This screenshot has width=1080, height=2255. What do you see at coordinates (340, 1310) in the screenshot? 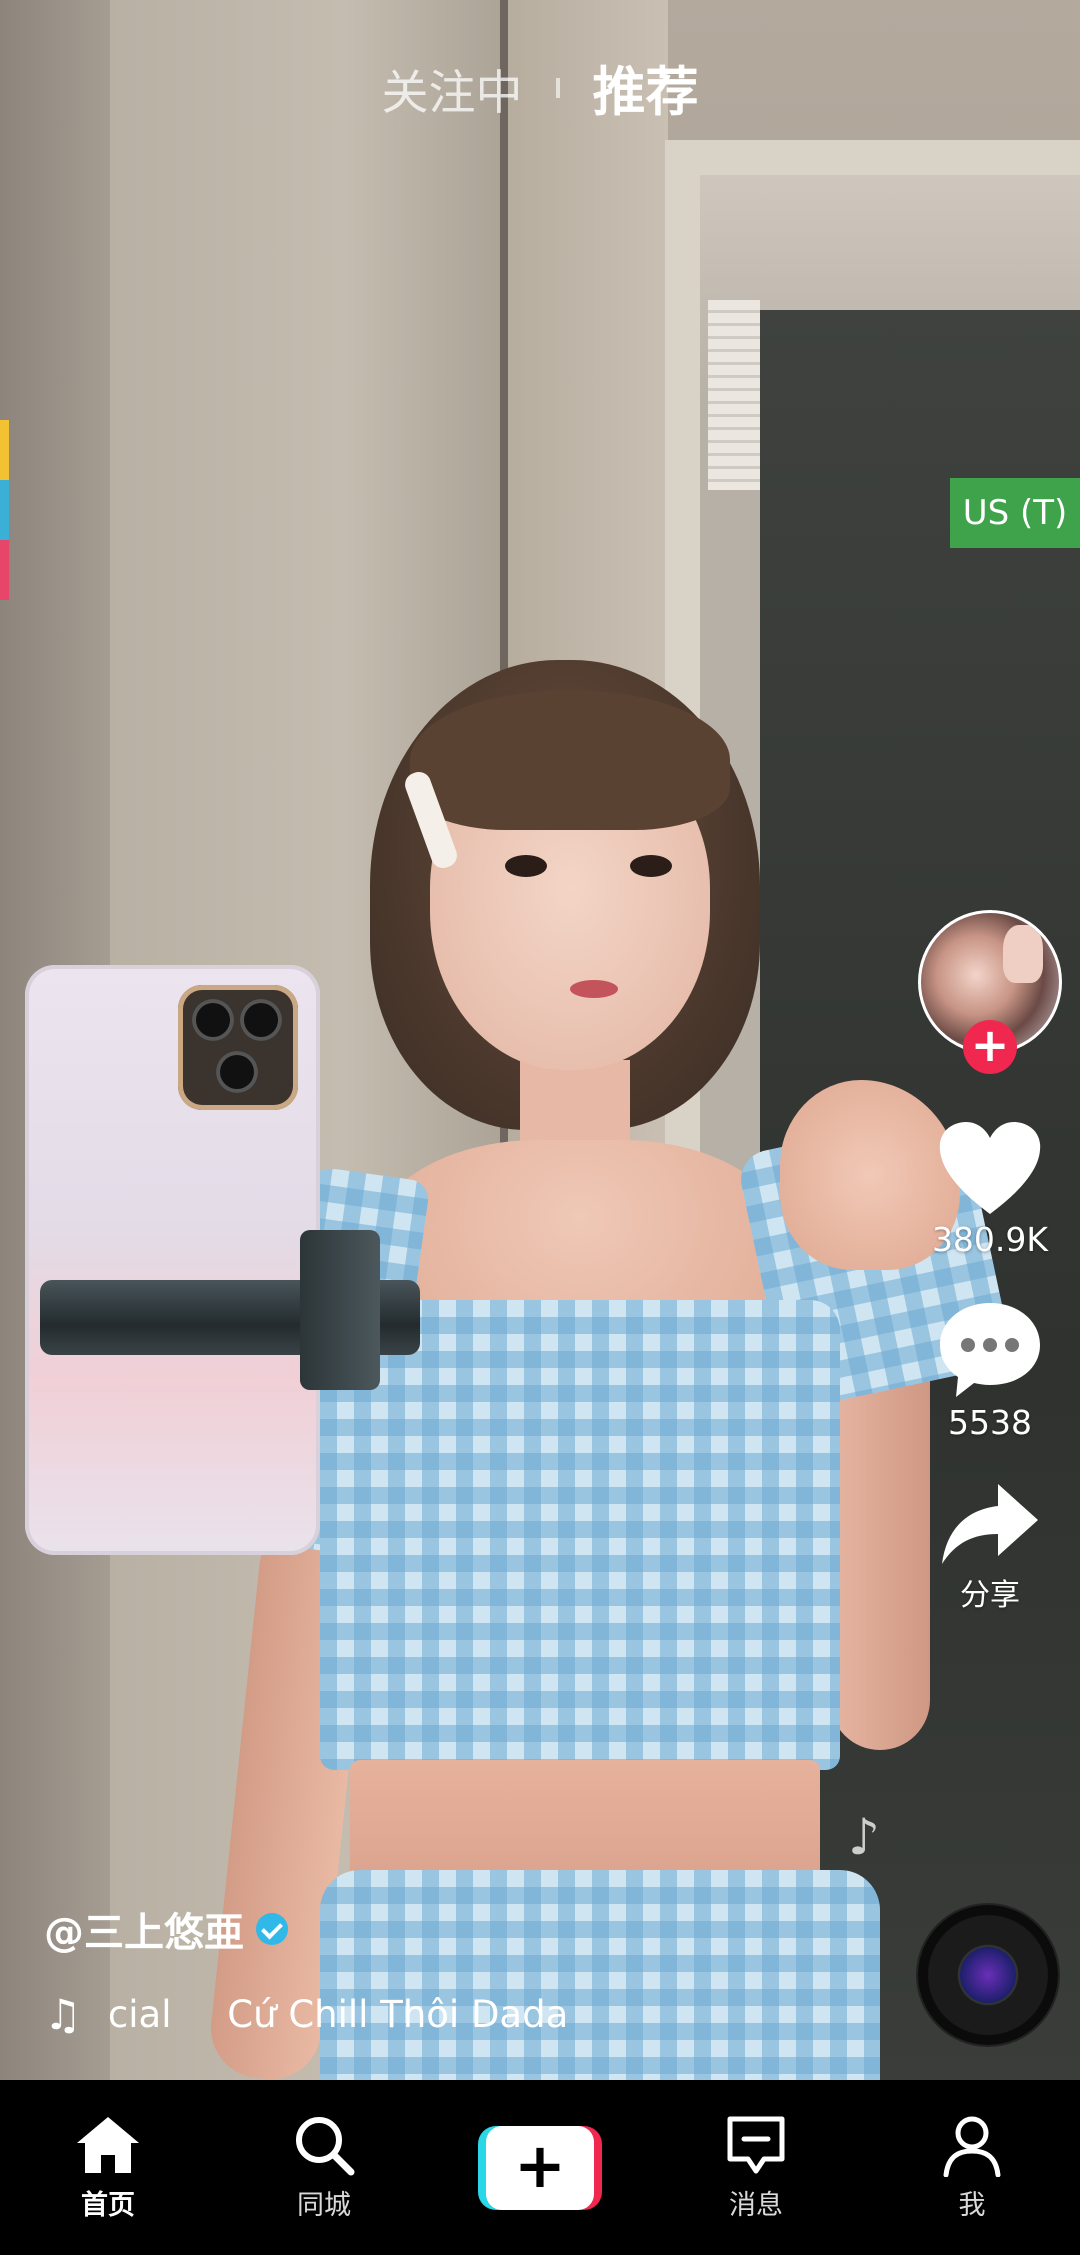
I see `video-tripod-clamp` at bounding box center [340, 1310].